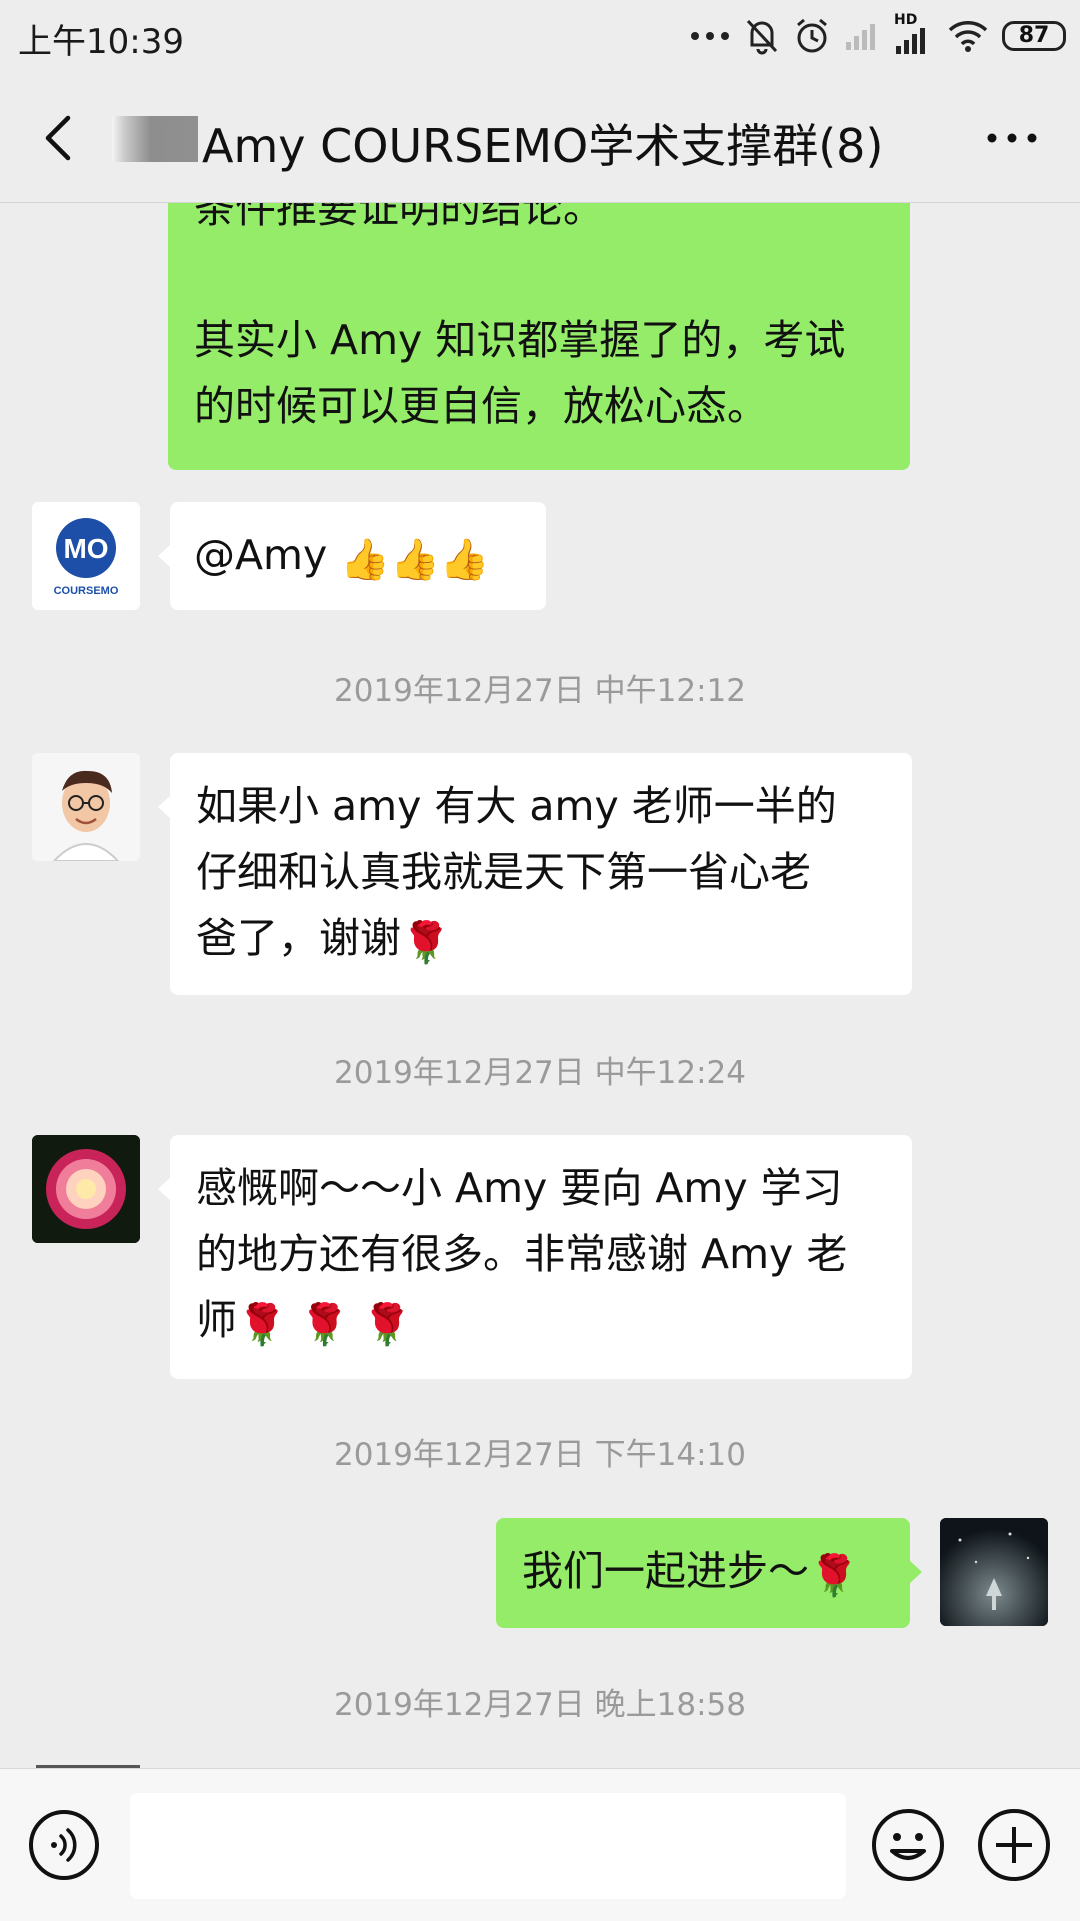 This screenshot has height=1921, width=1080. What do you see at coordinates (216, 1320) in the screenshot?
I see `message-line: 师` at bounding box center [216, 1320].